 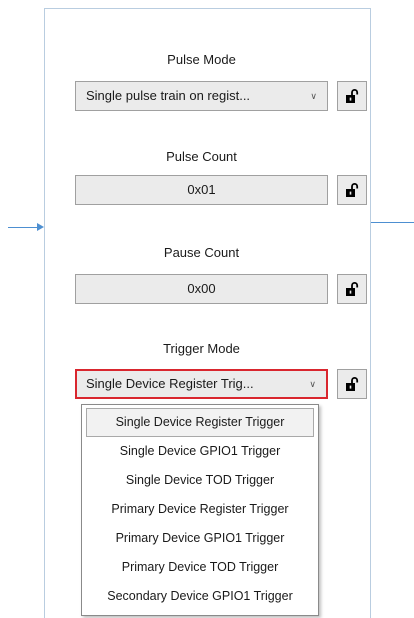 I want to click on dropdown-option: Single Device Register Trigger, so click(x=200, y=422).